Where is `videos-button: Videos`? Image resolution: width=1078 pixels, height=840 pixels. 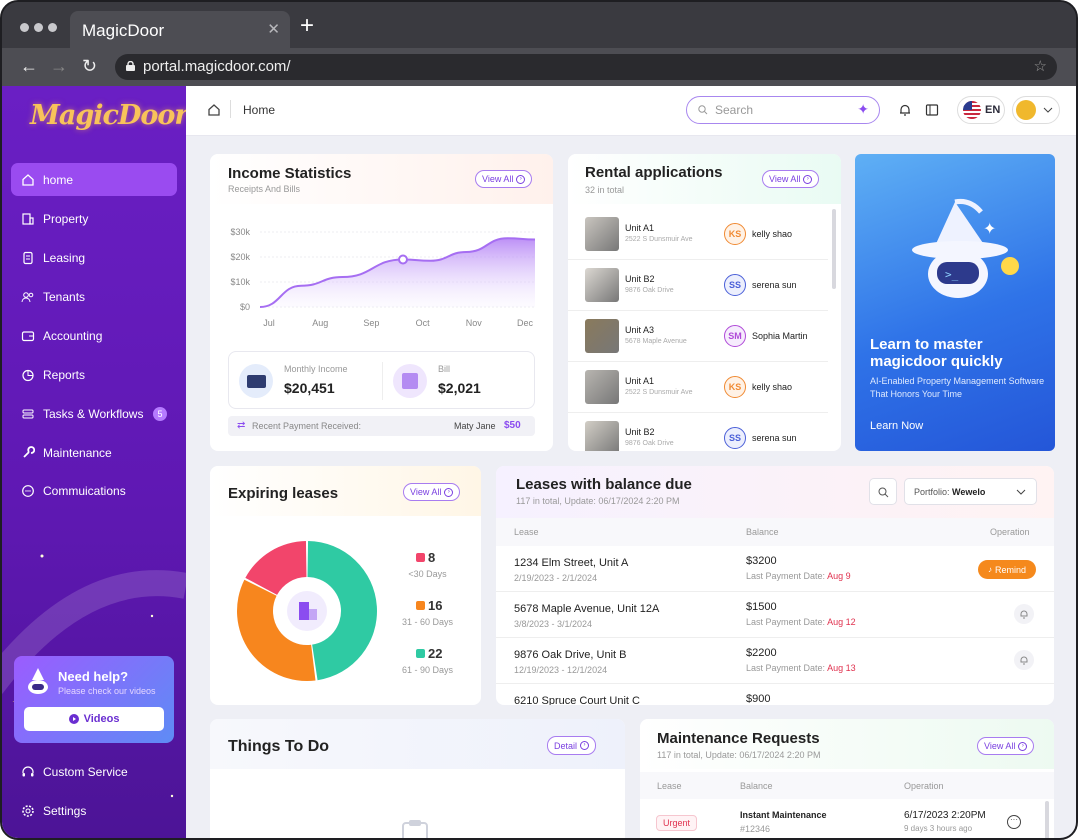 videos-button: Videos is located at coordinates (94, 719).